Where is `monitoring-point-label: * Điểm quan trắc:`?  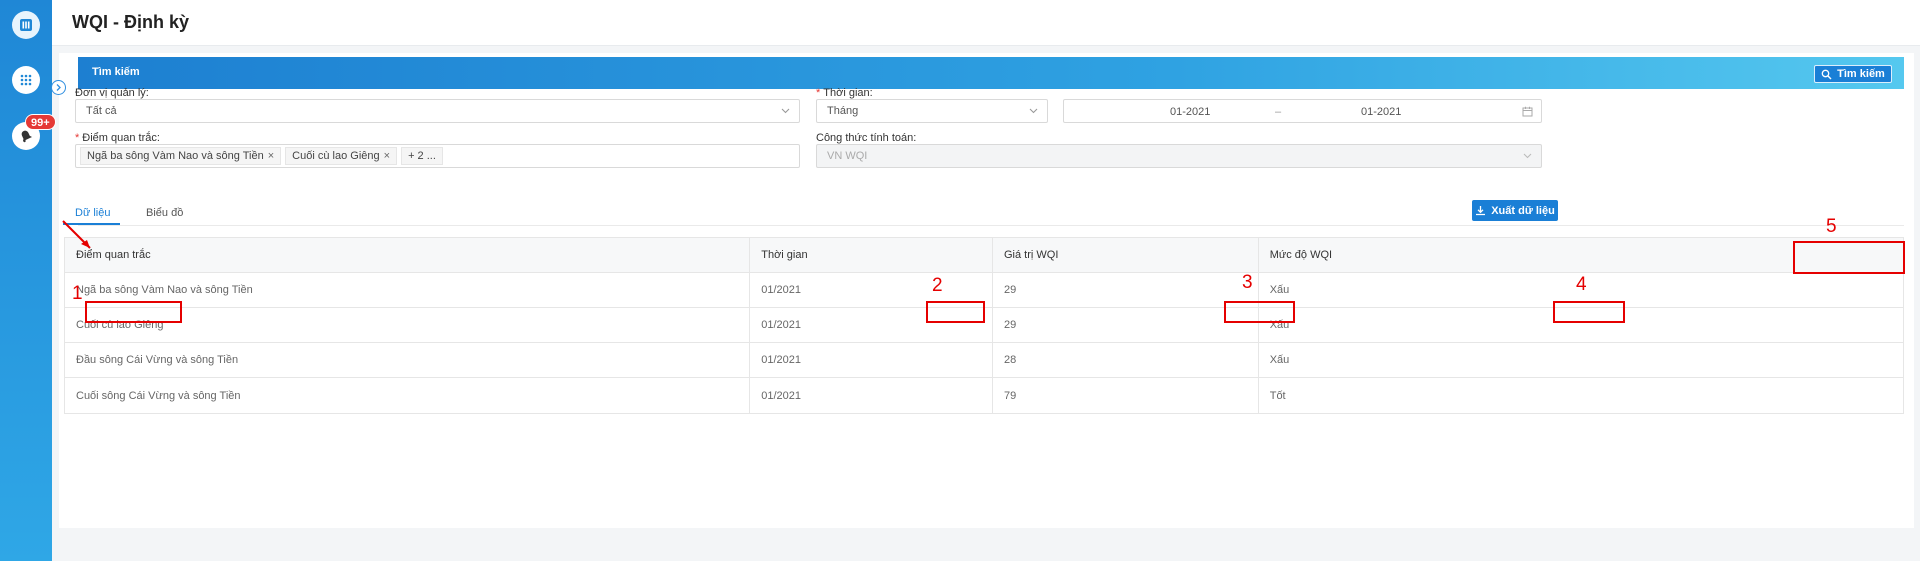
monitoring-point-label: * Điểm quan trắc: is located at coordinates (117, 138).